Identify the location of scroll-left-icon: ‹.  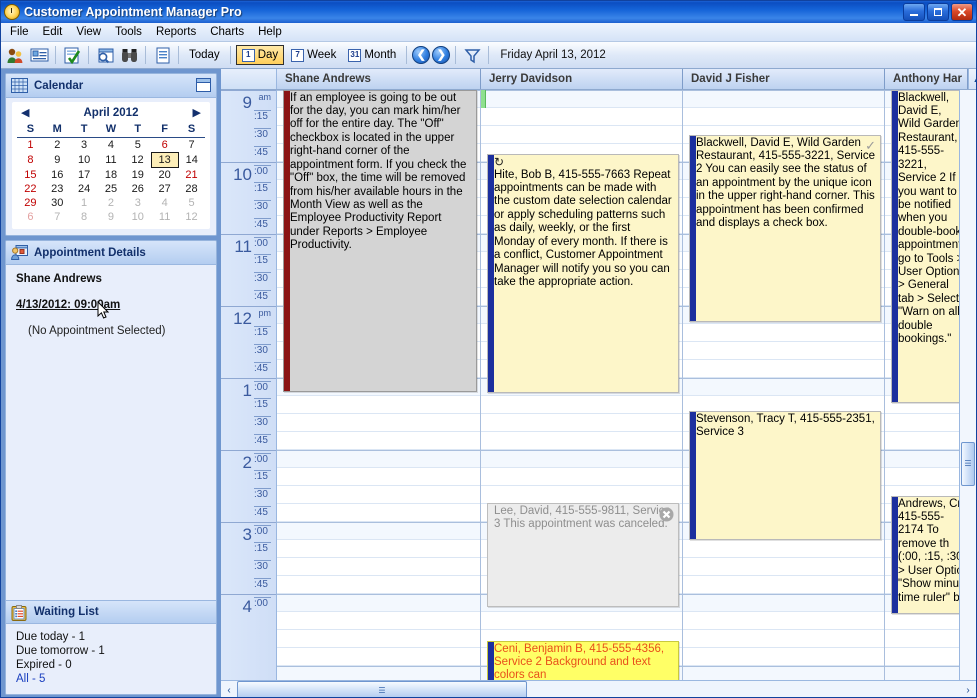
(229, 689).